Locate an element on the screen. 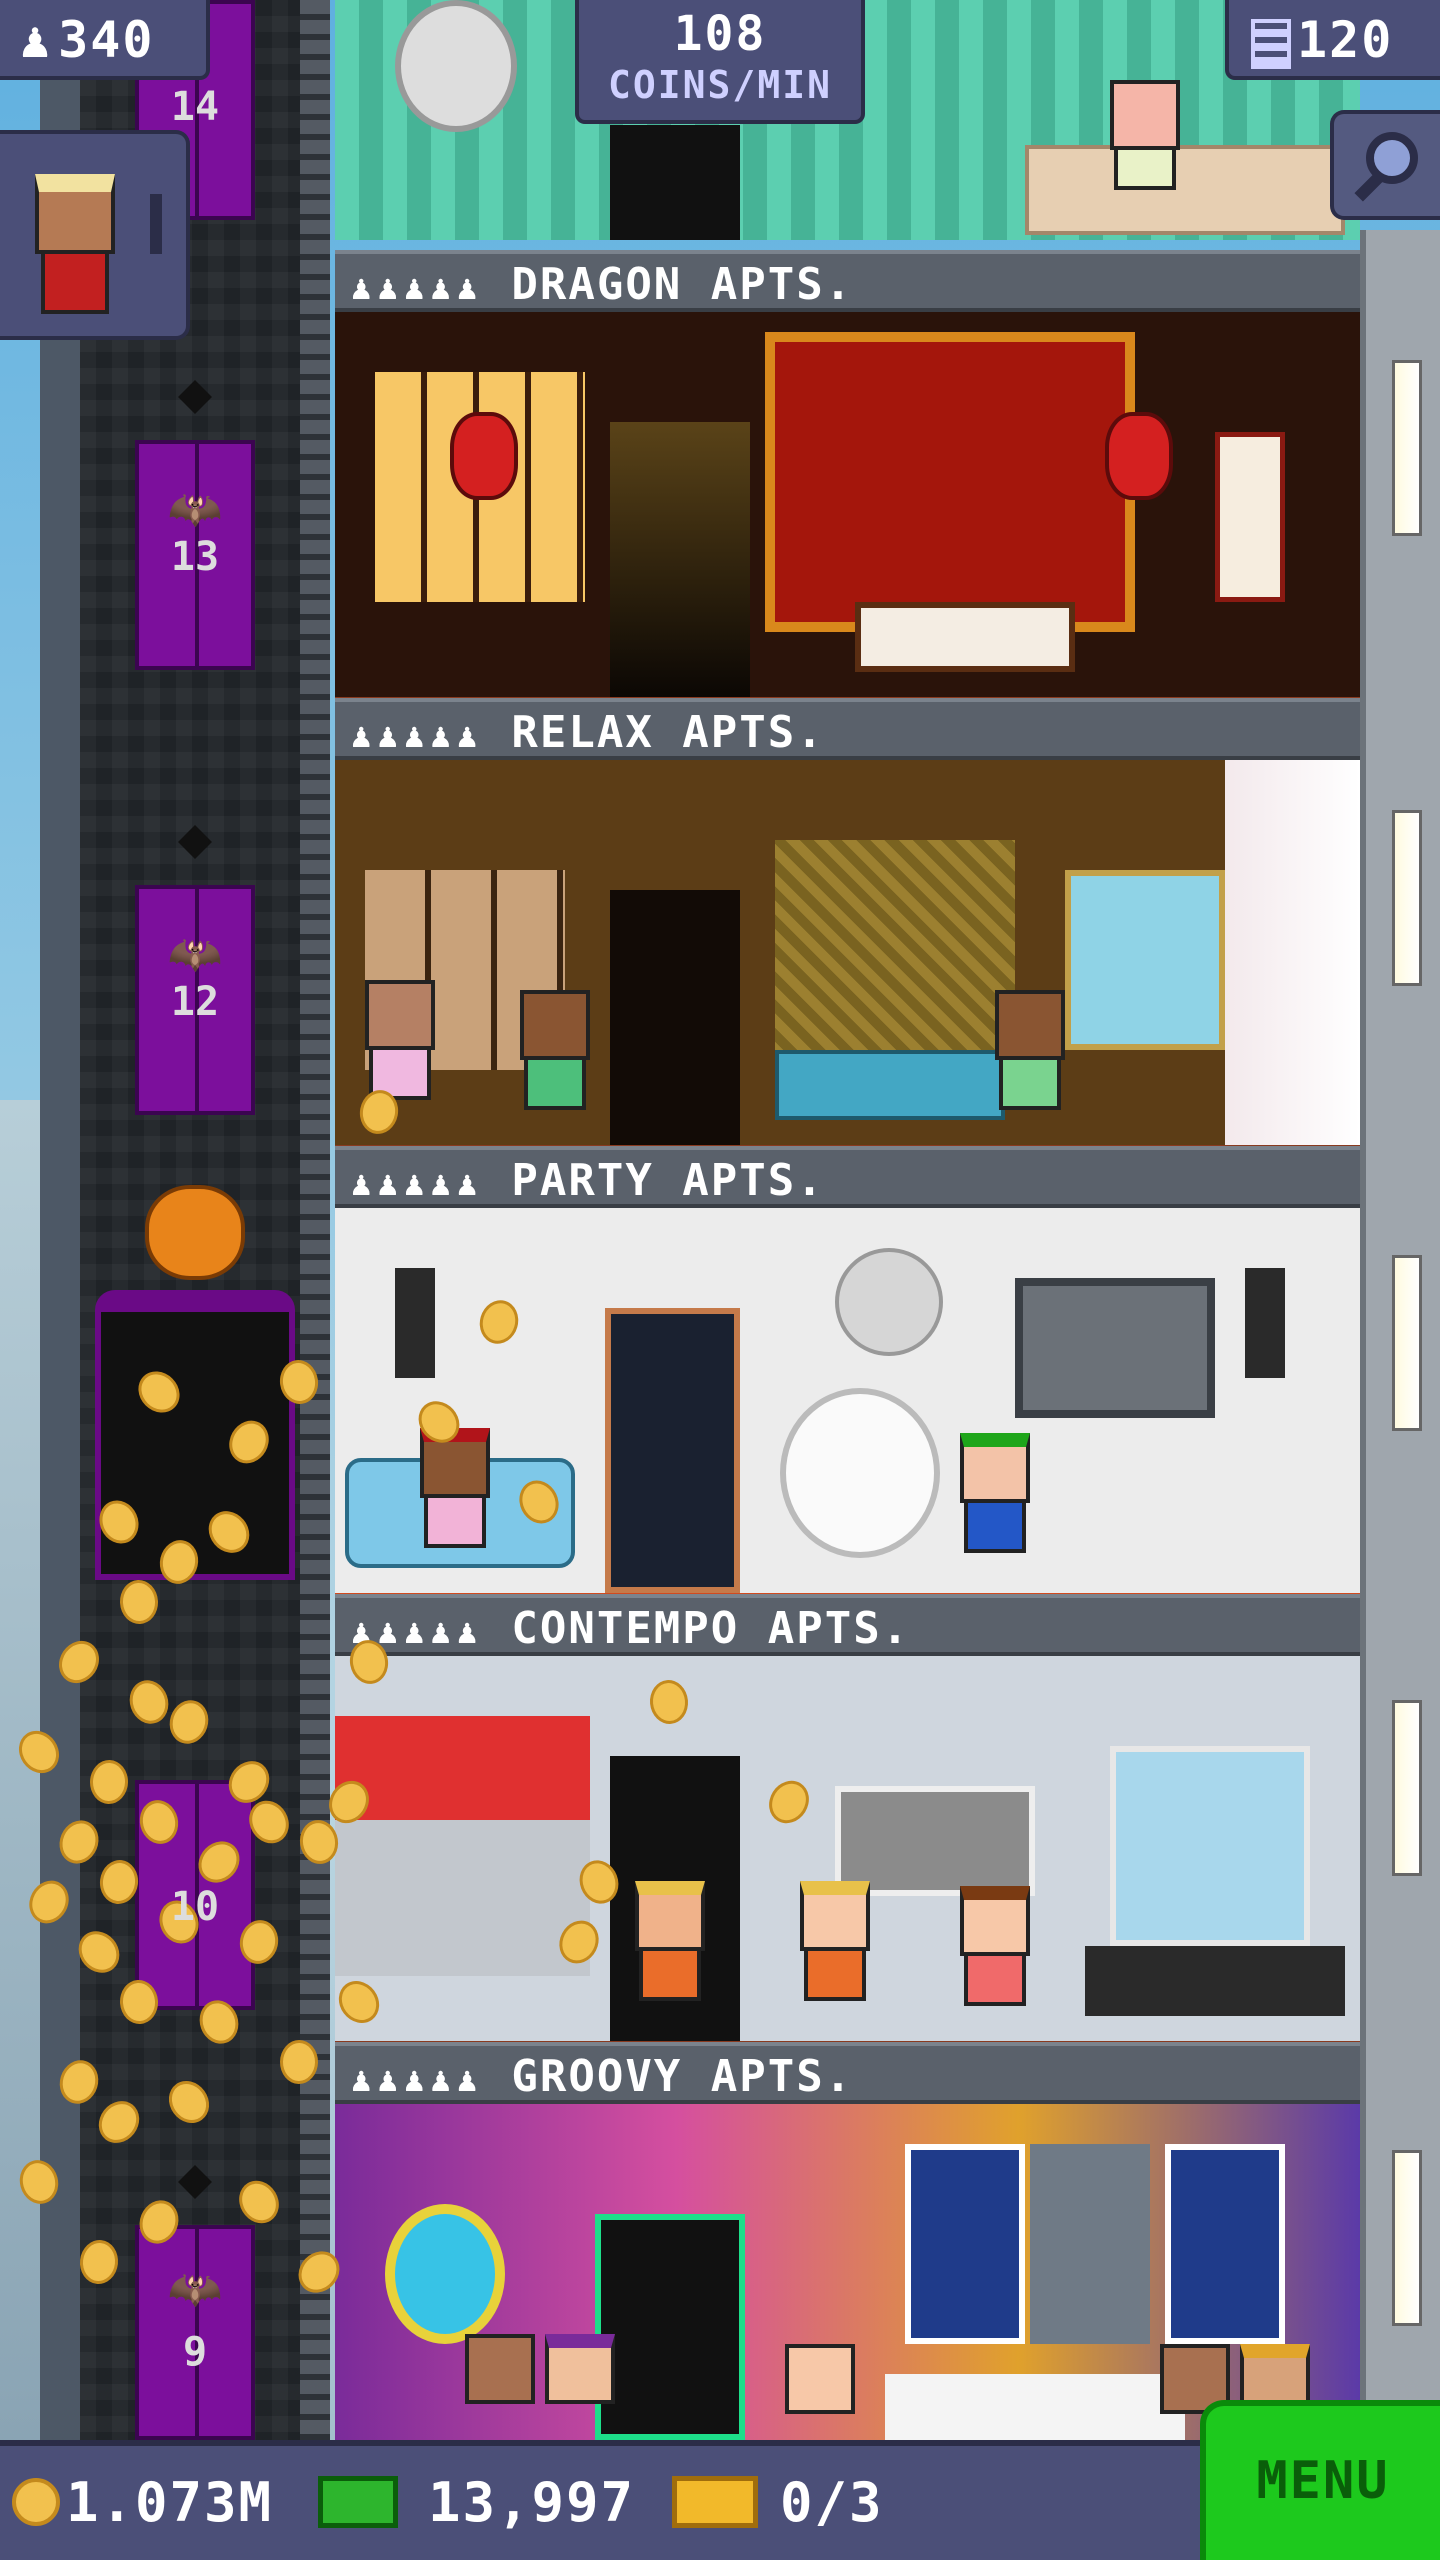  floor-name: RELAX APTS. is located at coordinates (668, 732).